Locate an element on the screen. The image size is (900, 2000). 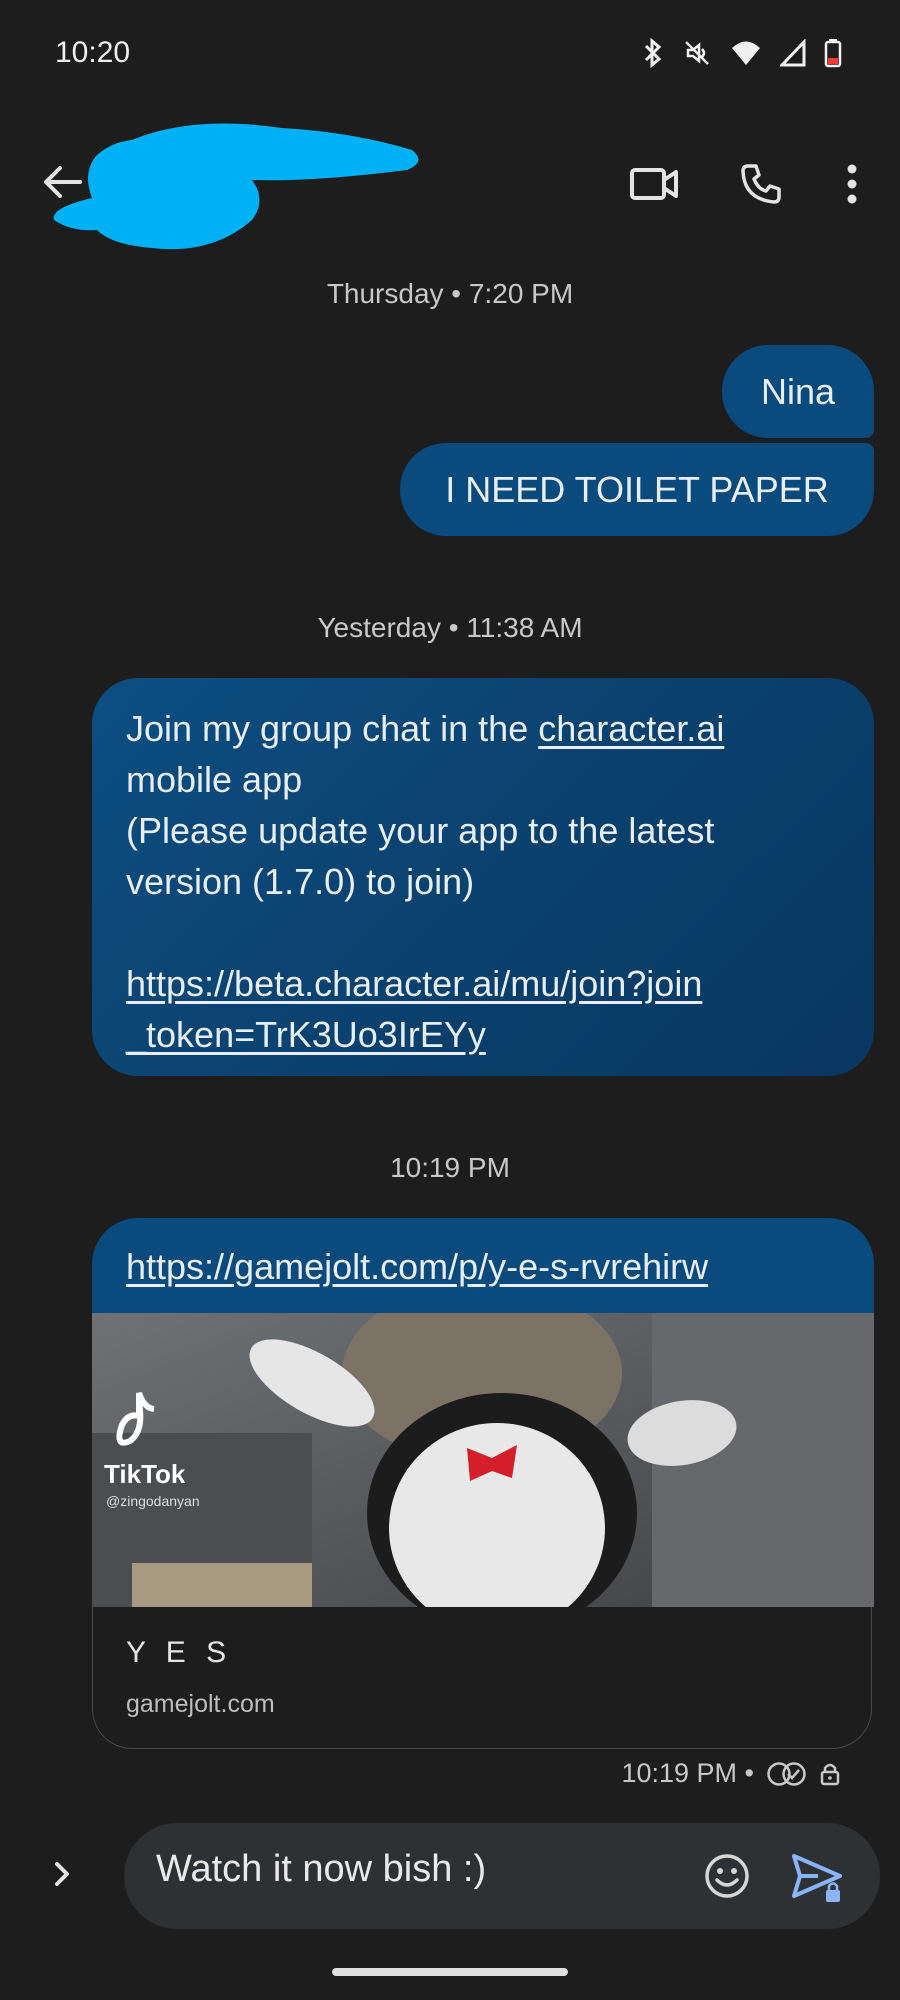
signal-icon is located at coordinates (793, 53).